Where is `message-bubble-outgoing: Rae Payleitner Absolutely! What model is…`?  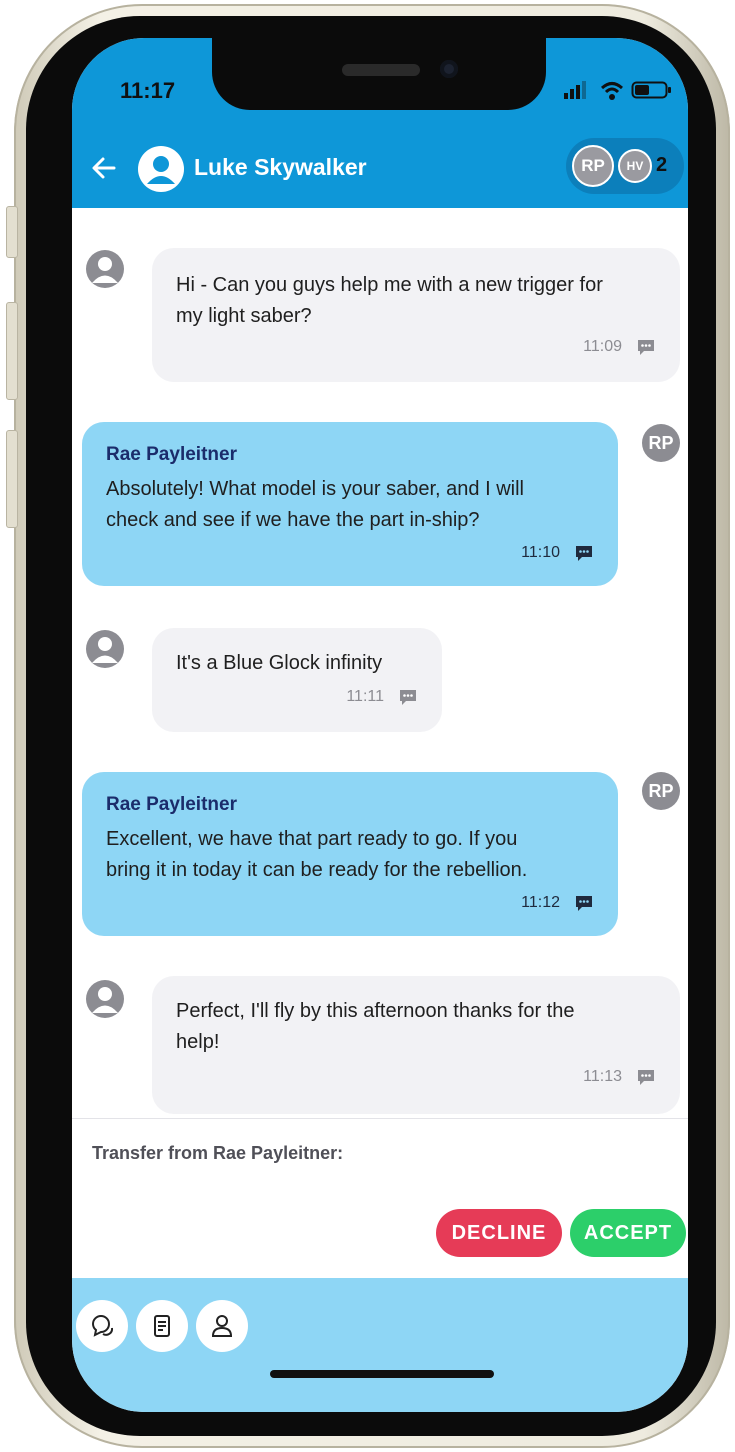 message-bubble-outgoing: Rae Payleitner Absolutely! What model is… is located at coordinates (350, 504).